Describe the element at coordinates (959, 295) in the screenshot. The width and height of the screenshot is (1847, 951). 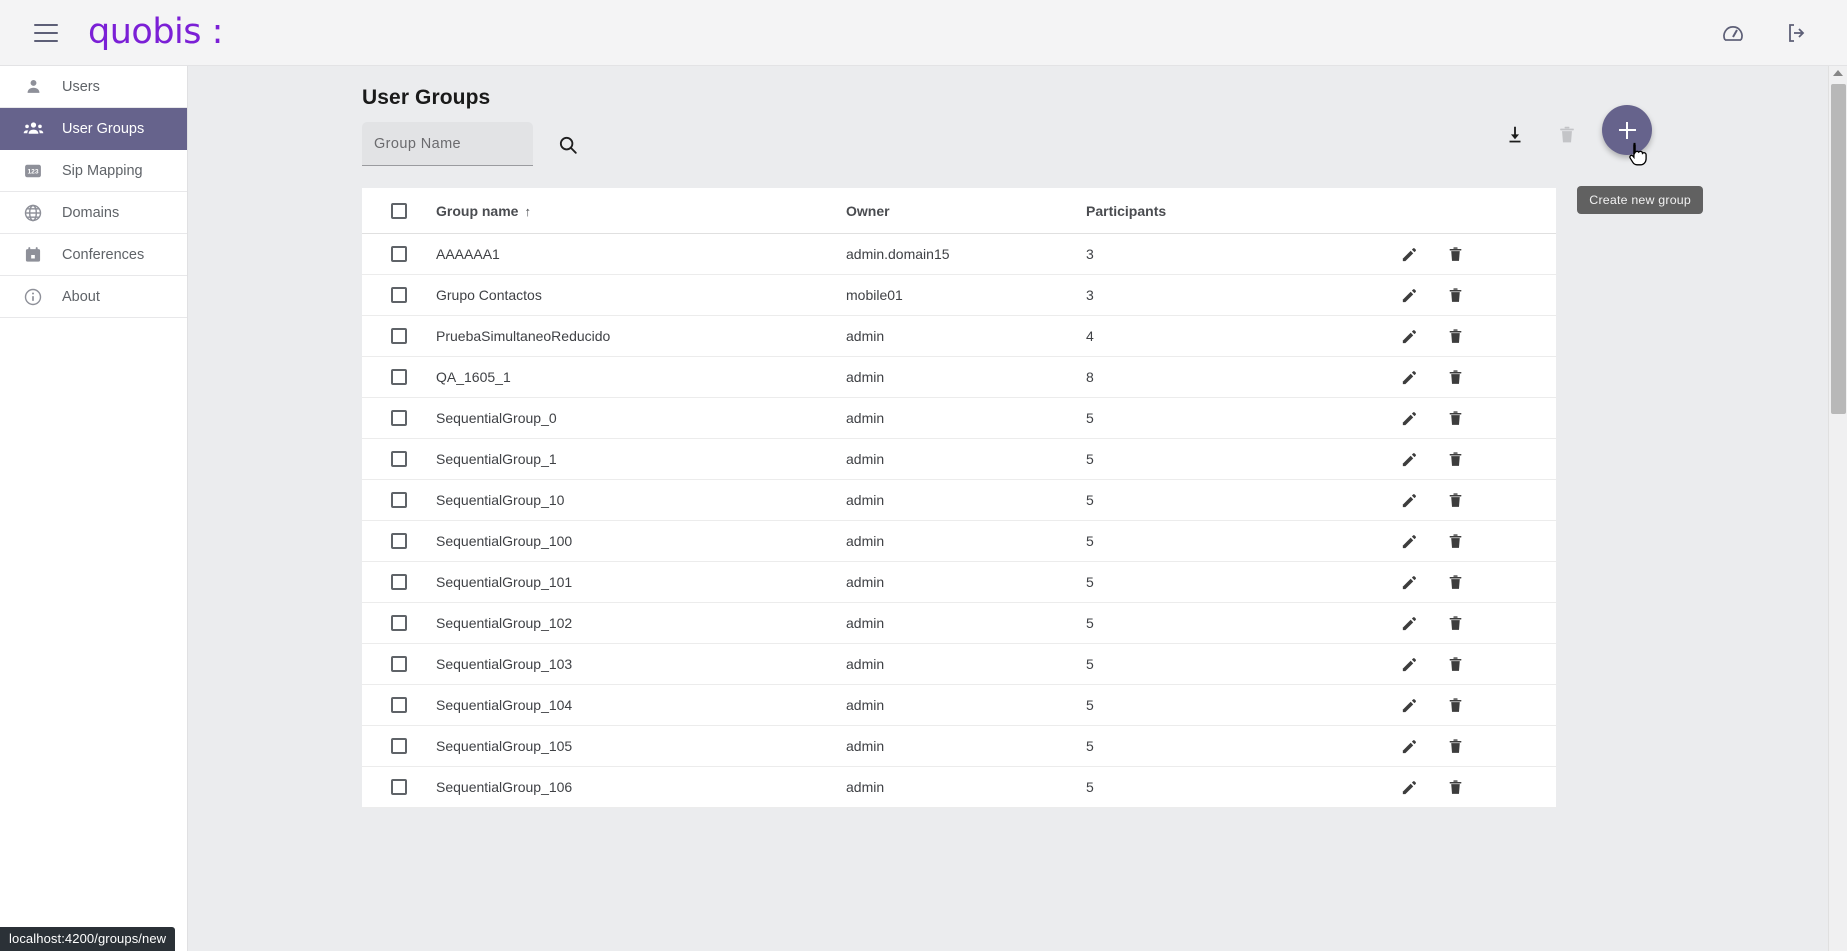
I see `table-row: Grupo Contactos mobile01 3` at that location.